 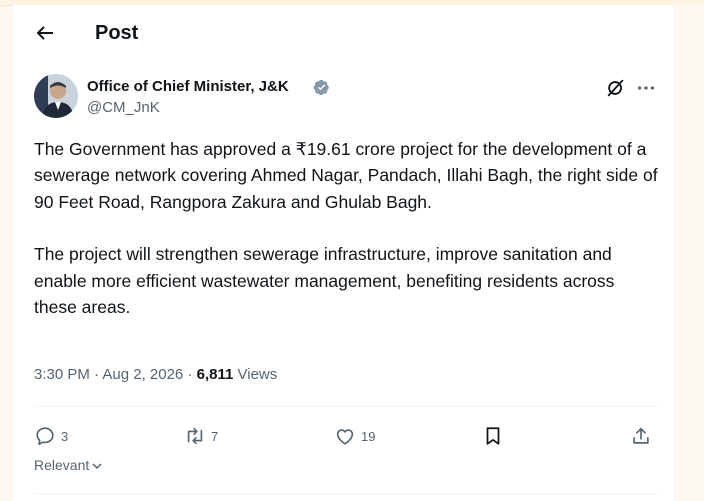 What do you see at coordinates (616, 88) in the screenshot?
I see `grok-icon` at bounding box center [616, 88].